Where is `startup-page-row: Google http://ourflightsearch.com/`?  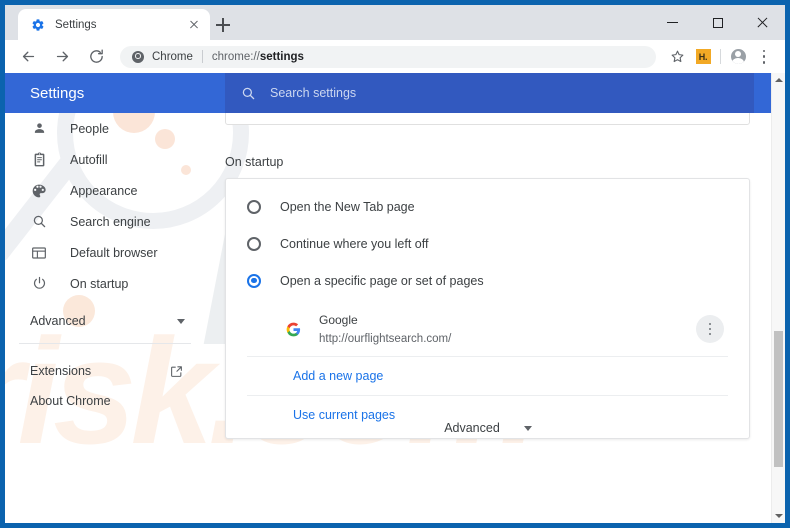 startup-page-row: Google http://ourflightsearch.com/ is located at coordinates (487, 331).